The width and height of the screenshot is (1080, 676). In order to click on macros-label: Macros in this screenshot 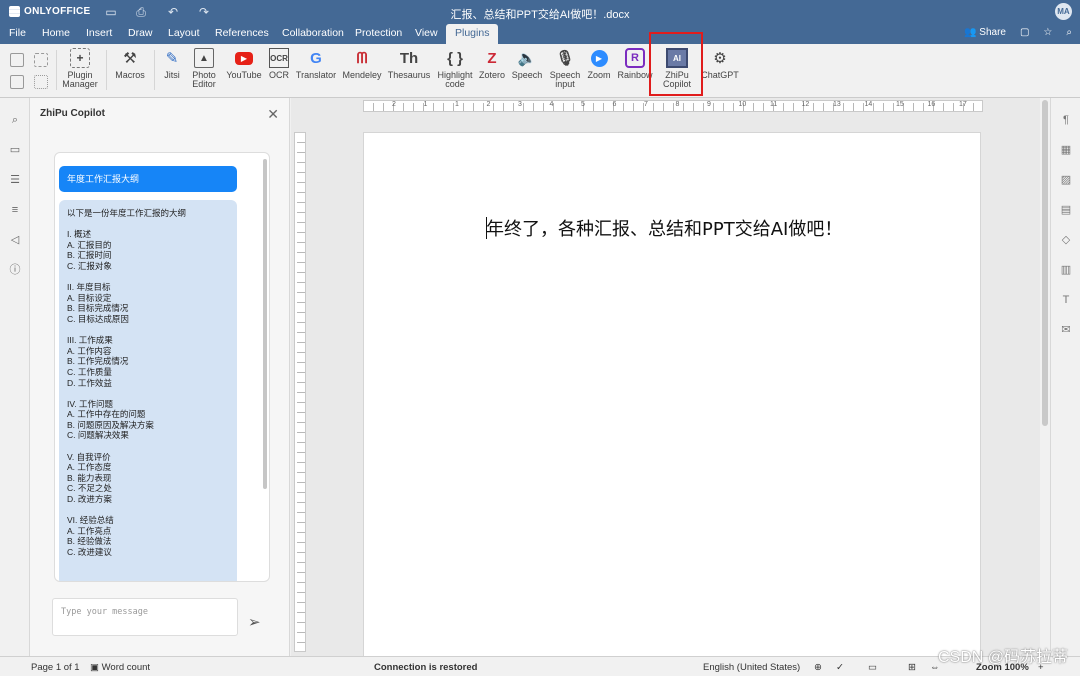, I will do `click(130, 75)`.